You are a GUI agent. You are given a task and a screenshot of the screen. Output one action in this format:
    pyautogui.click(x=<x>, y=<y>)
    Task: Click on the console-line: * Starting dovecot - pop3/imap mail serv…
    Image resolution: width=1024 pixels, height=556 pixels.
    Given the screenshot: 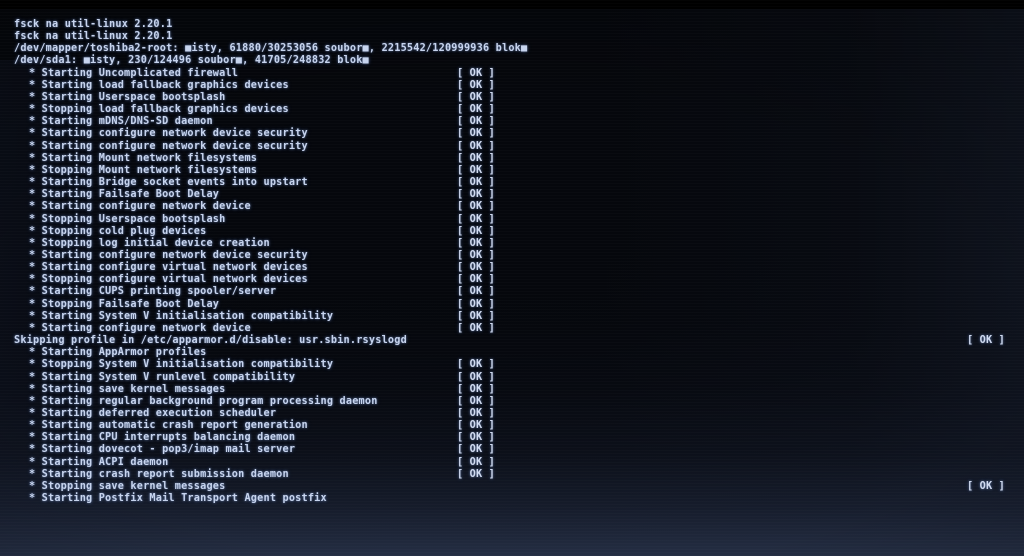 What is the action you would take?
    pyautogui.click(x=515, y=450)
    